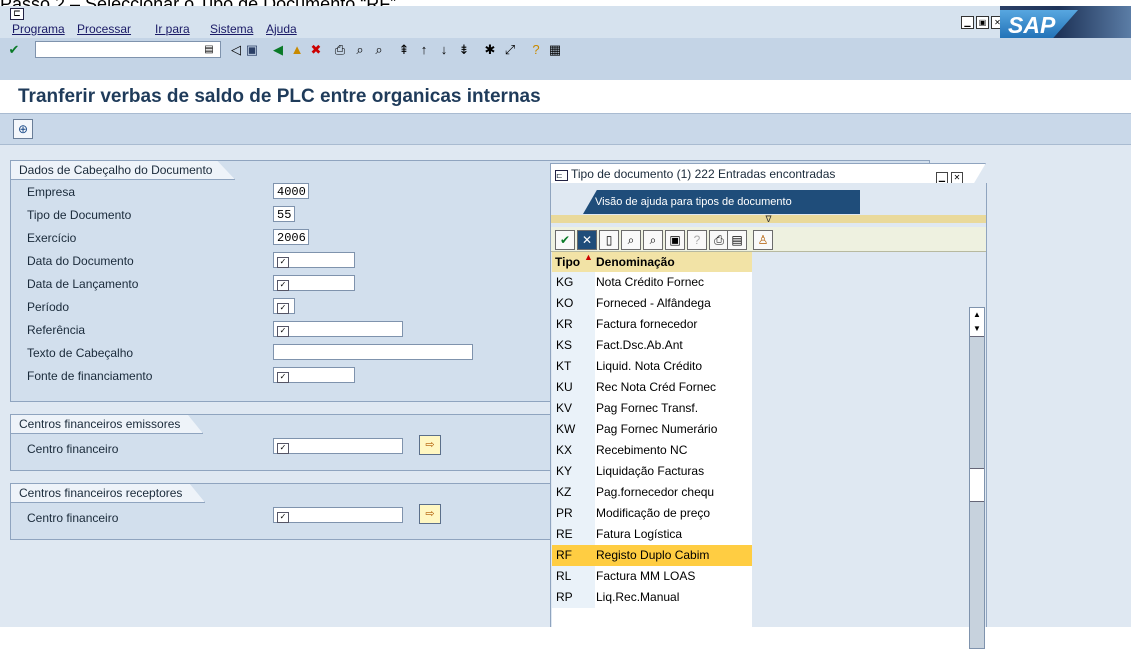 The height and width of the screenshot is (652, 1131). I want to click on popup-menu-icon: ⊏, so click(561, 175).